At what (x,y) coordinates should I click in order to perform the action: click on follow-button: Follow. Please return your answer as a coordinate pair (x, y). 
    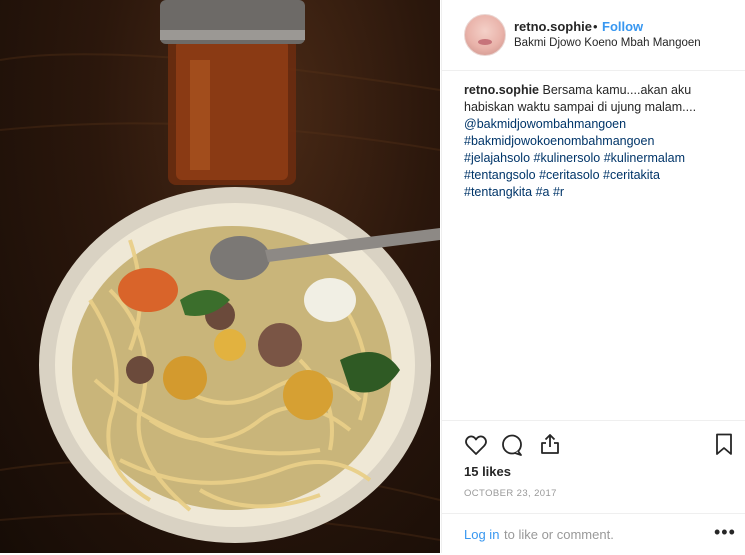
    Looking at the image, I should click on (622, 26).